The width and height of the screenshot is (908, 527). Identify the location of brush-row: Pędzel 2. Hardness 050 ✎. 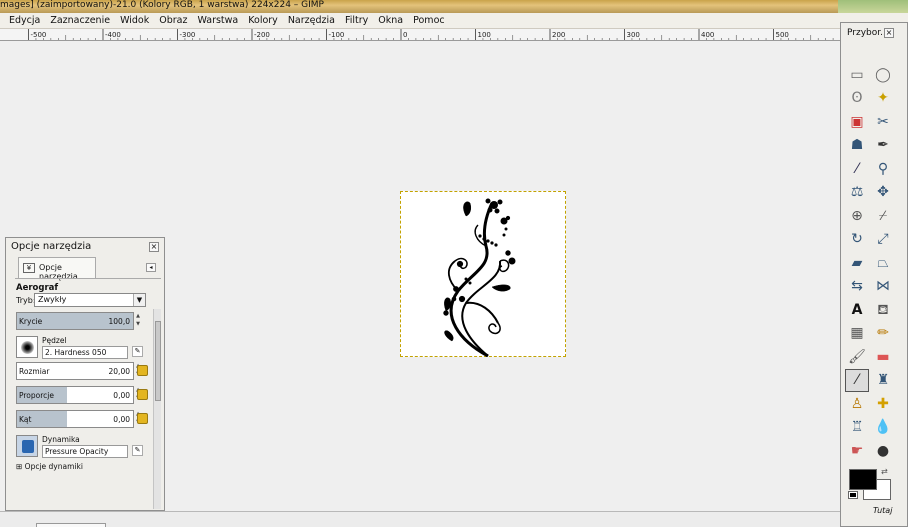
(80, 348).